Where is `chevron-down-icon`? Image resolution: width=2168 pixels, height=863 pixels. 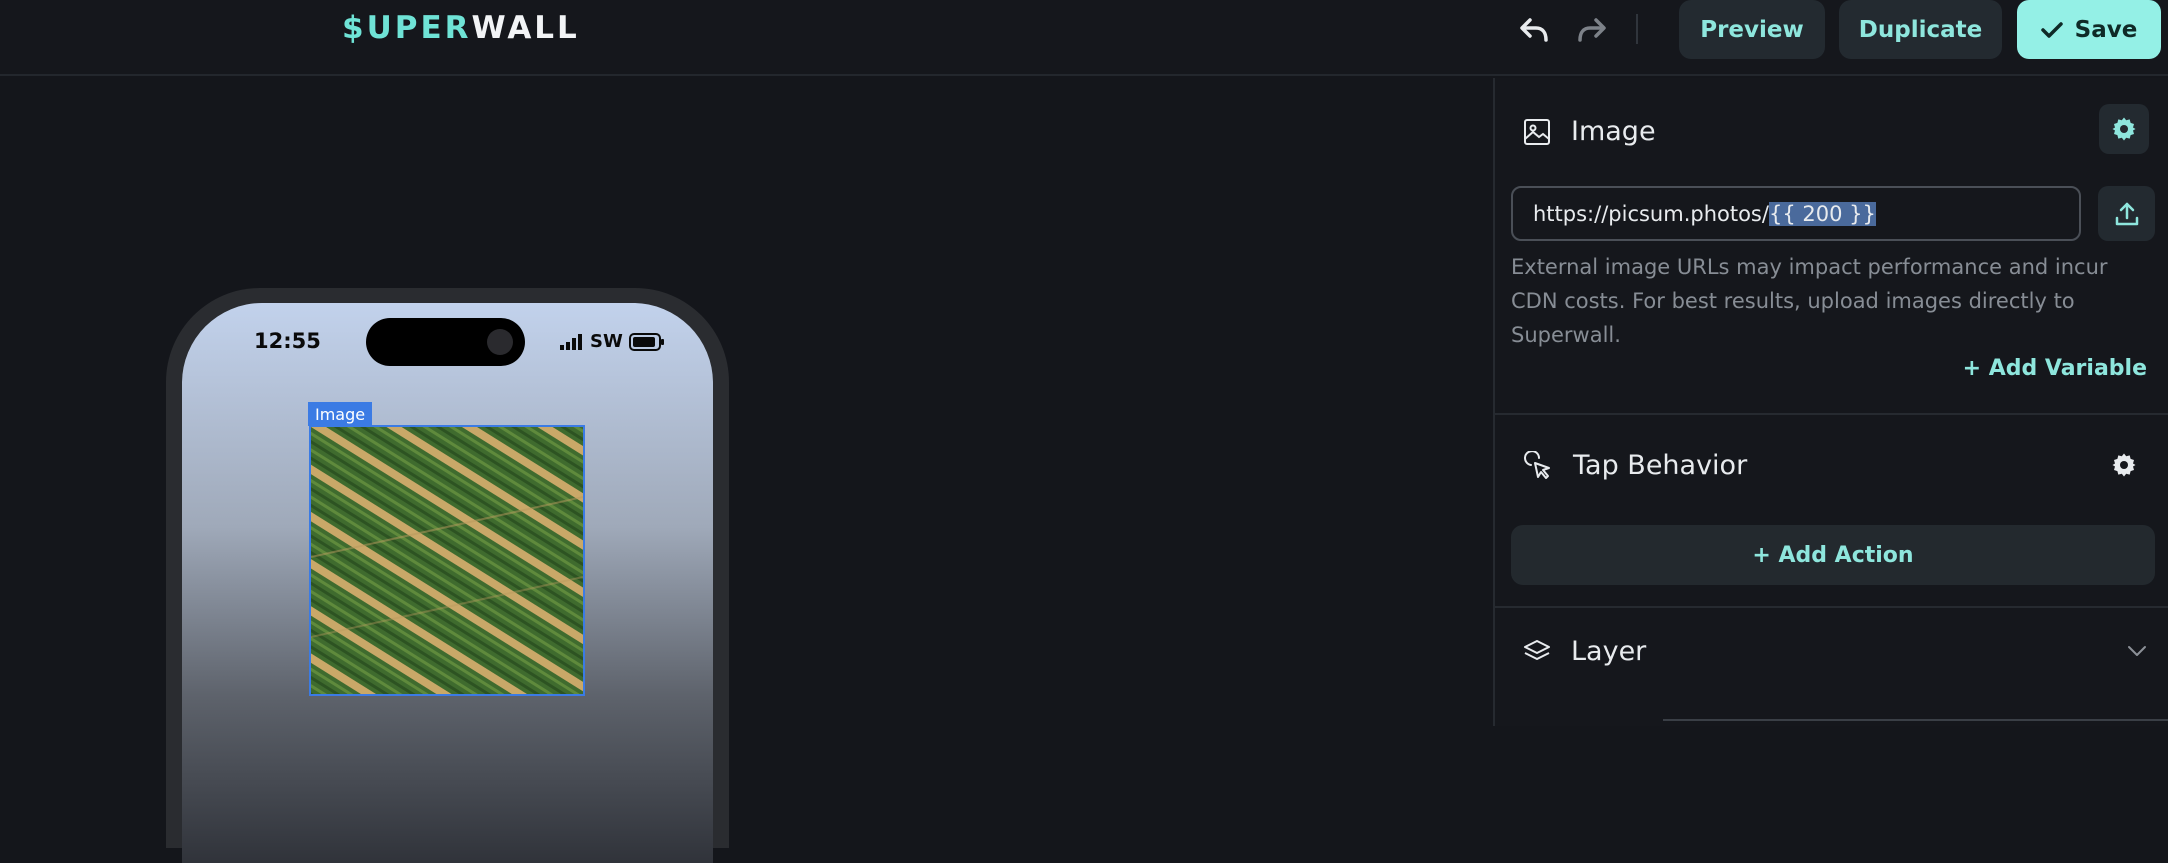
chevron-down-icon is located at coordinates (2137, 651).